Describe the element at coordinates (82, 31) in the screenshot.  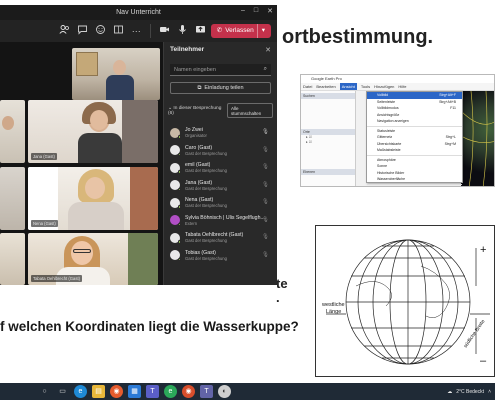
I see `chat-icon` at that location.